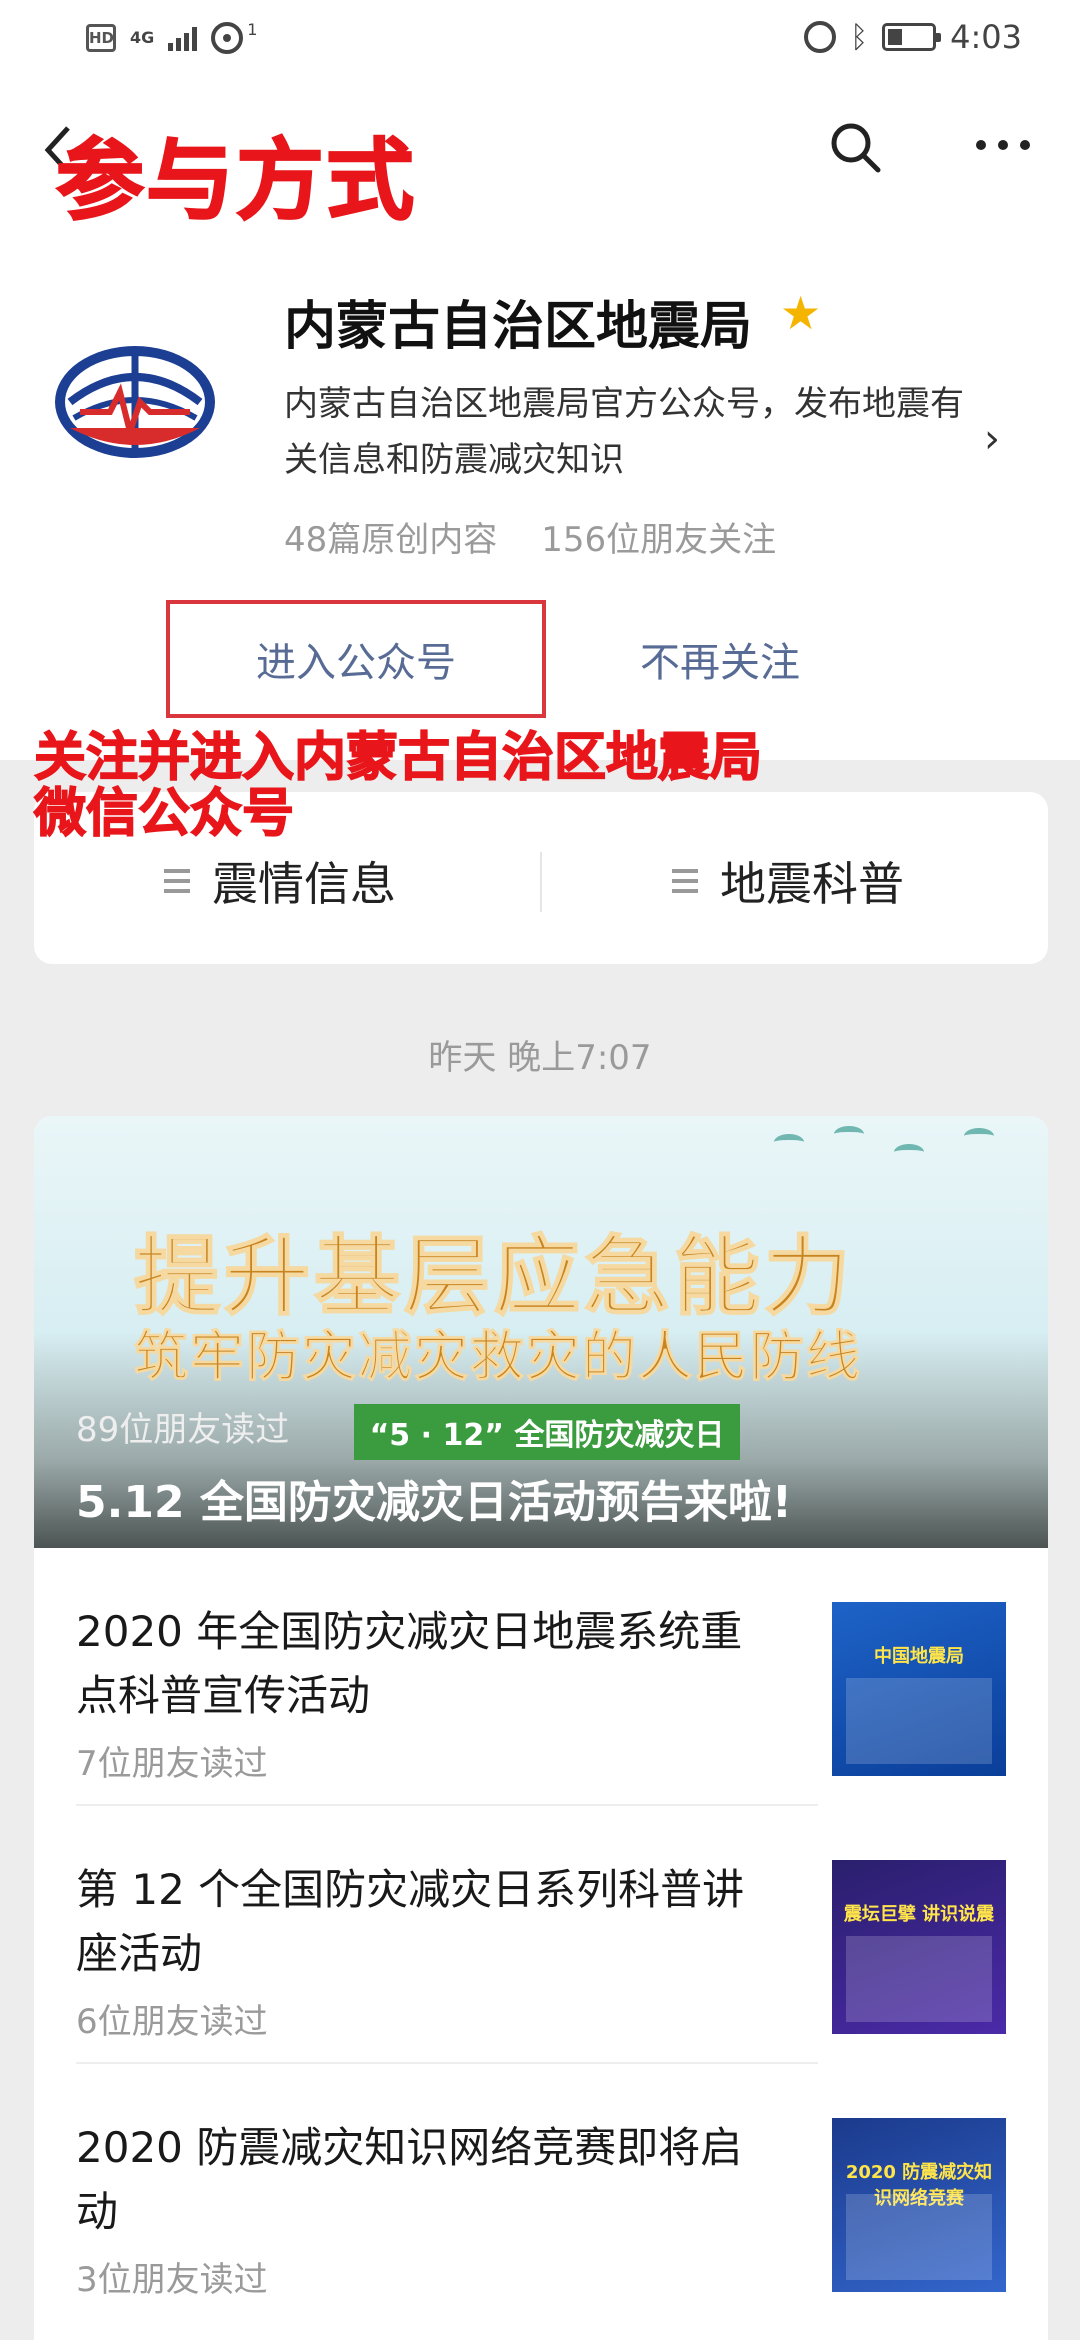 The width and height of the screenshot is (1080, 2340). I want to click on account-stats: 48篇原创内容 156位朋友关注, so click(530, 536).